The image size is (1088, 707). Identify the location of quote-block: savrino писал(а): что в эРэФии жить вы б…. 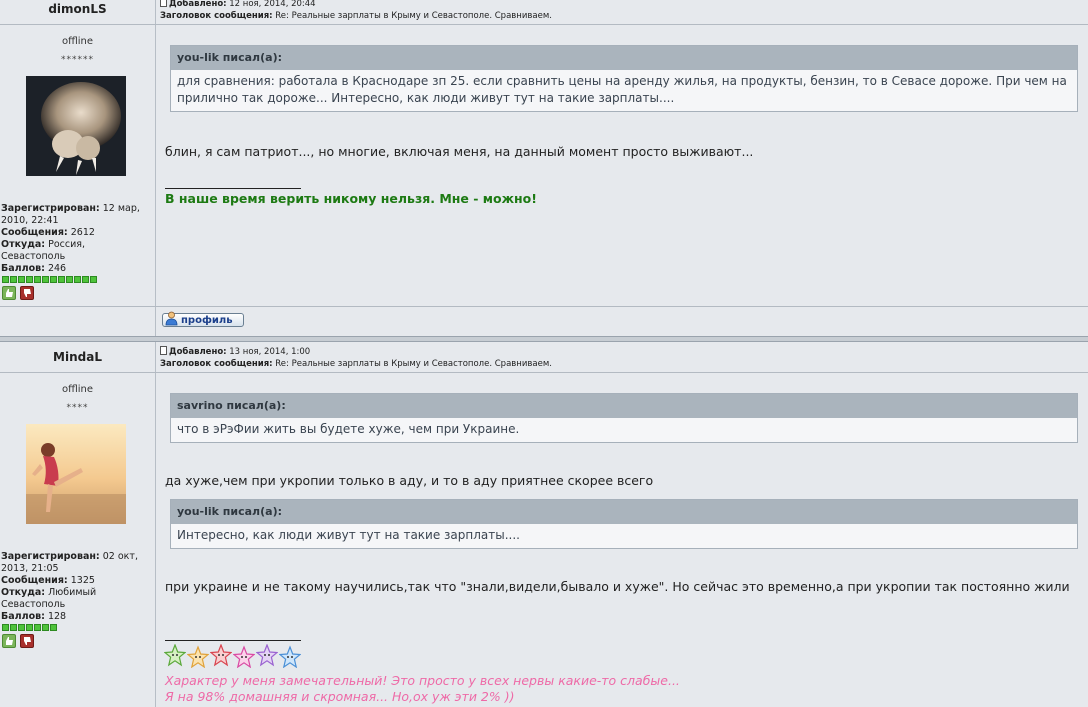
(624, 418).